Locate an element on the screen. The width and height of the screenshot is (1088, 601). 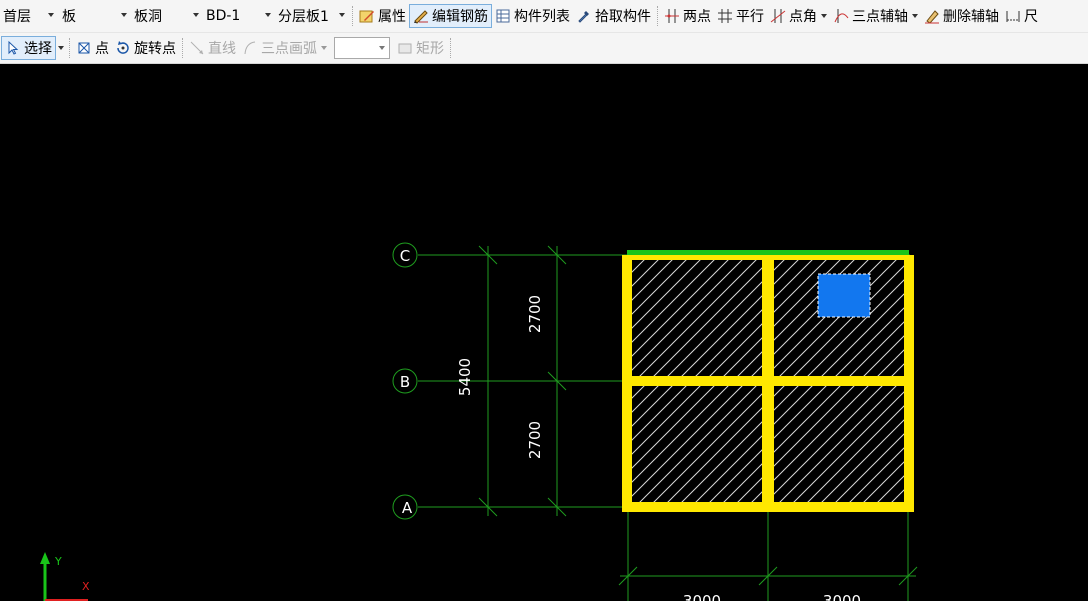
two-points-label: 两点 is located at coordinates (697, 17).